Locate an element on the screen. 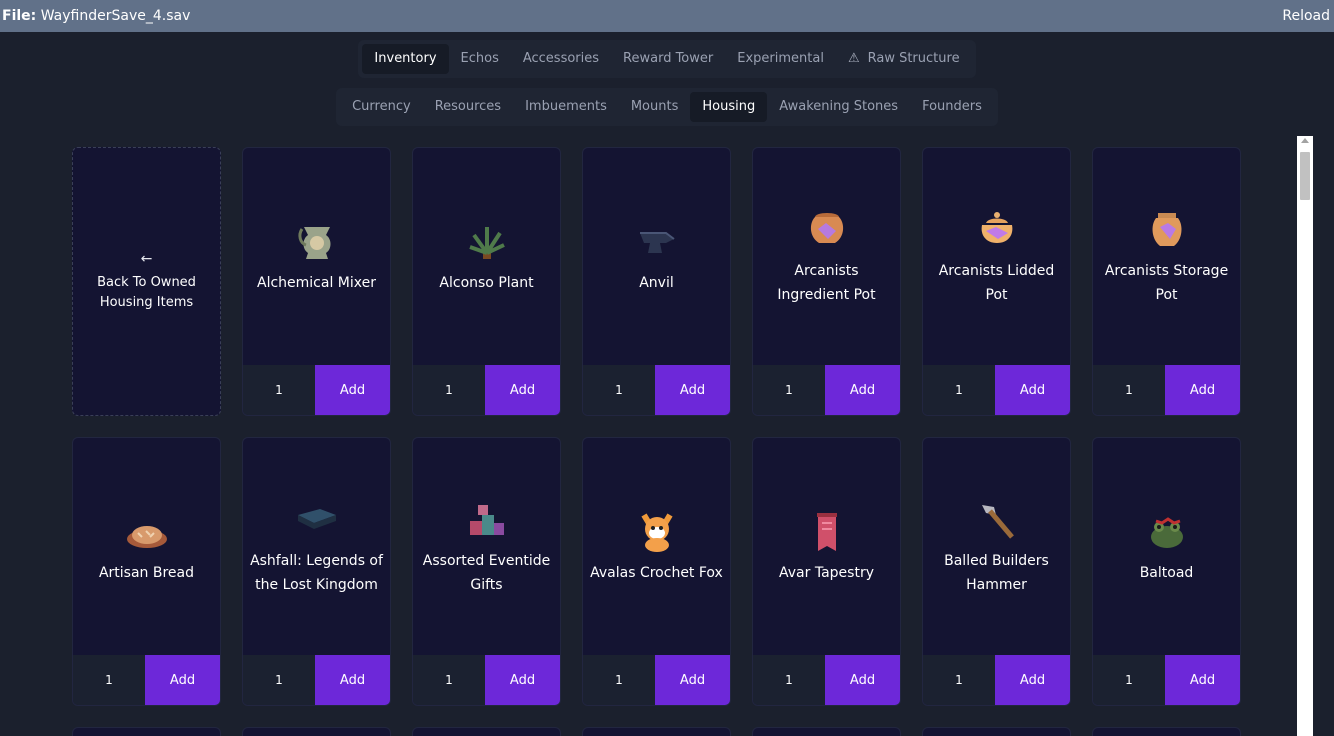  housing-item-card: Arcanists Lidded Pot 1 Add is located at coordinates (996, 281).